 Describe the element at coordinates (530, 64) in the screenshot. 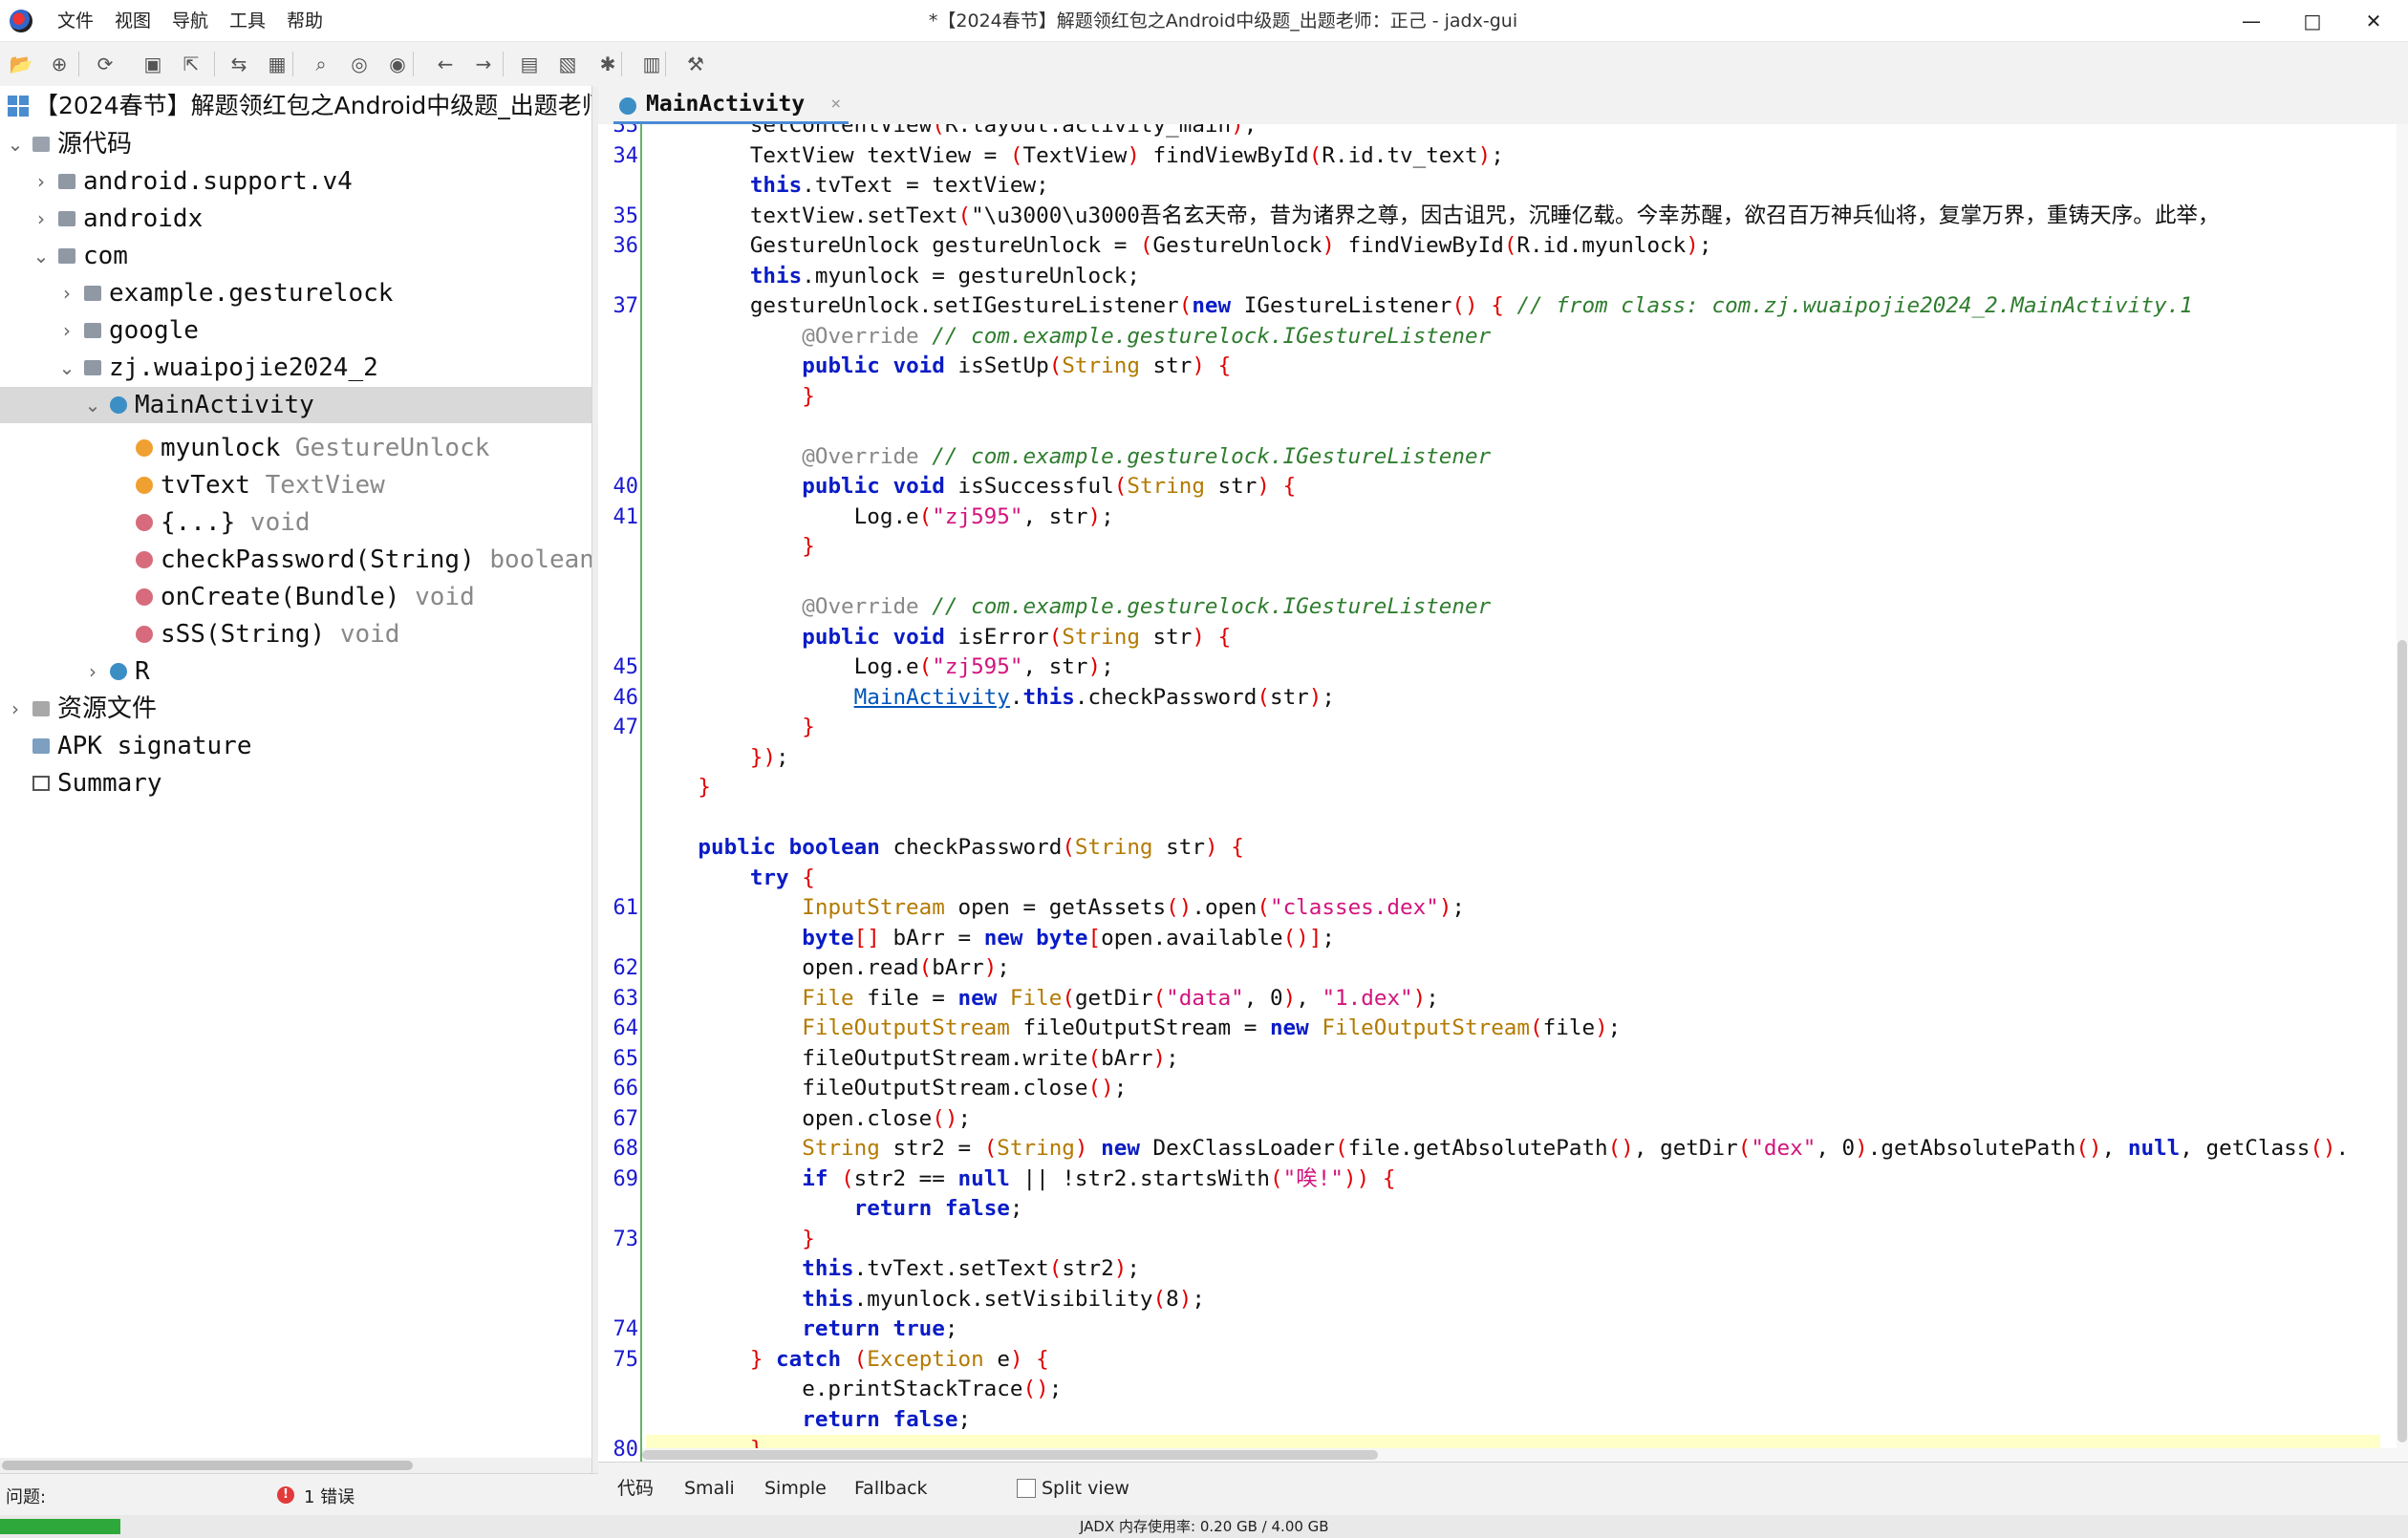

I see `log-button: ▤` at that location.